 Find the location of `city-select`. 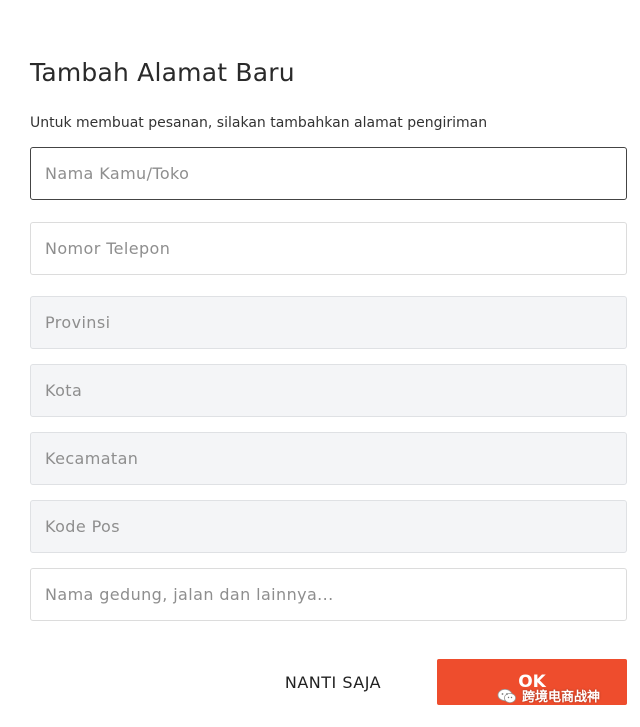

city-select is located at coordinates (328, 390).